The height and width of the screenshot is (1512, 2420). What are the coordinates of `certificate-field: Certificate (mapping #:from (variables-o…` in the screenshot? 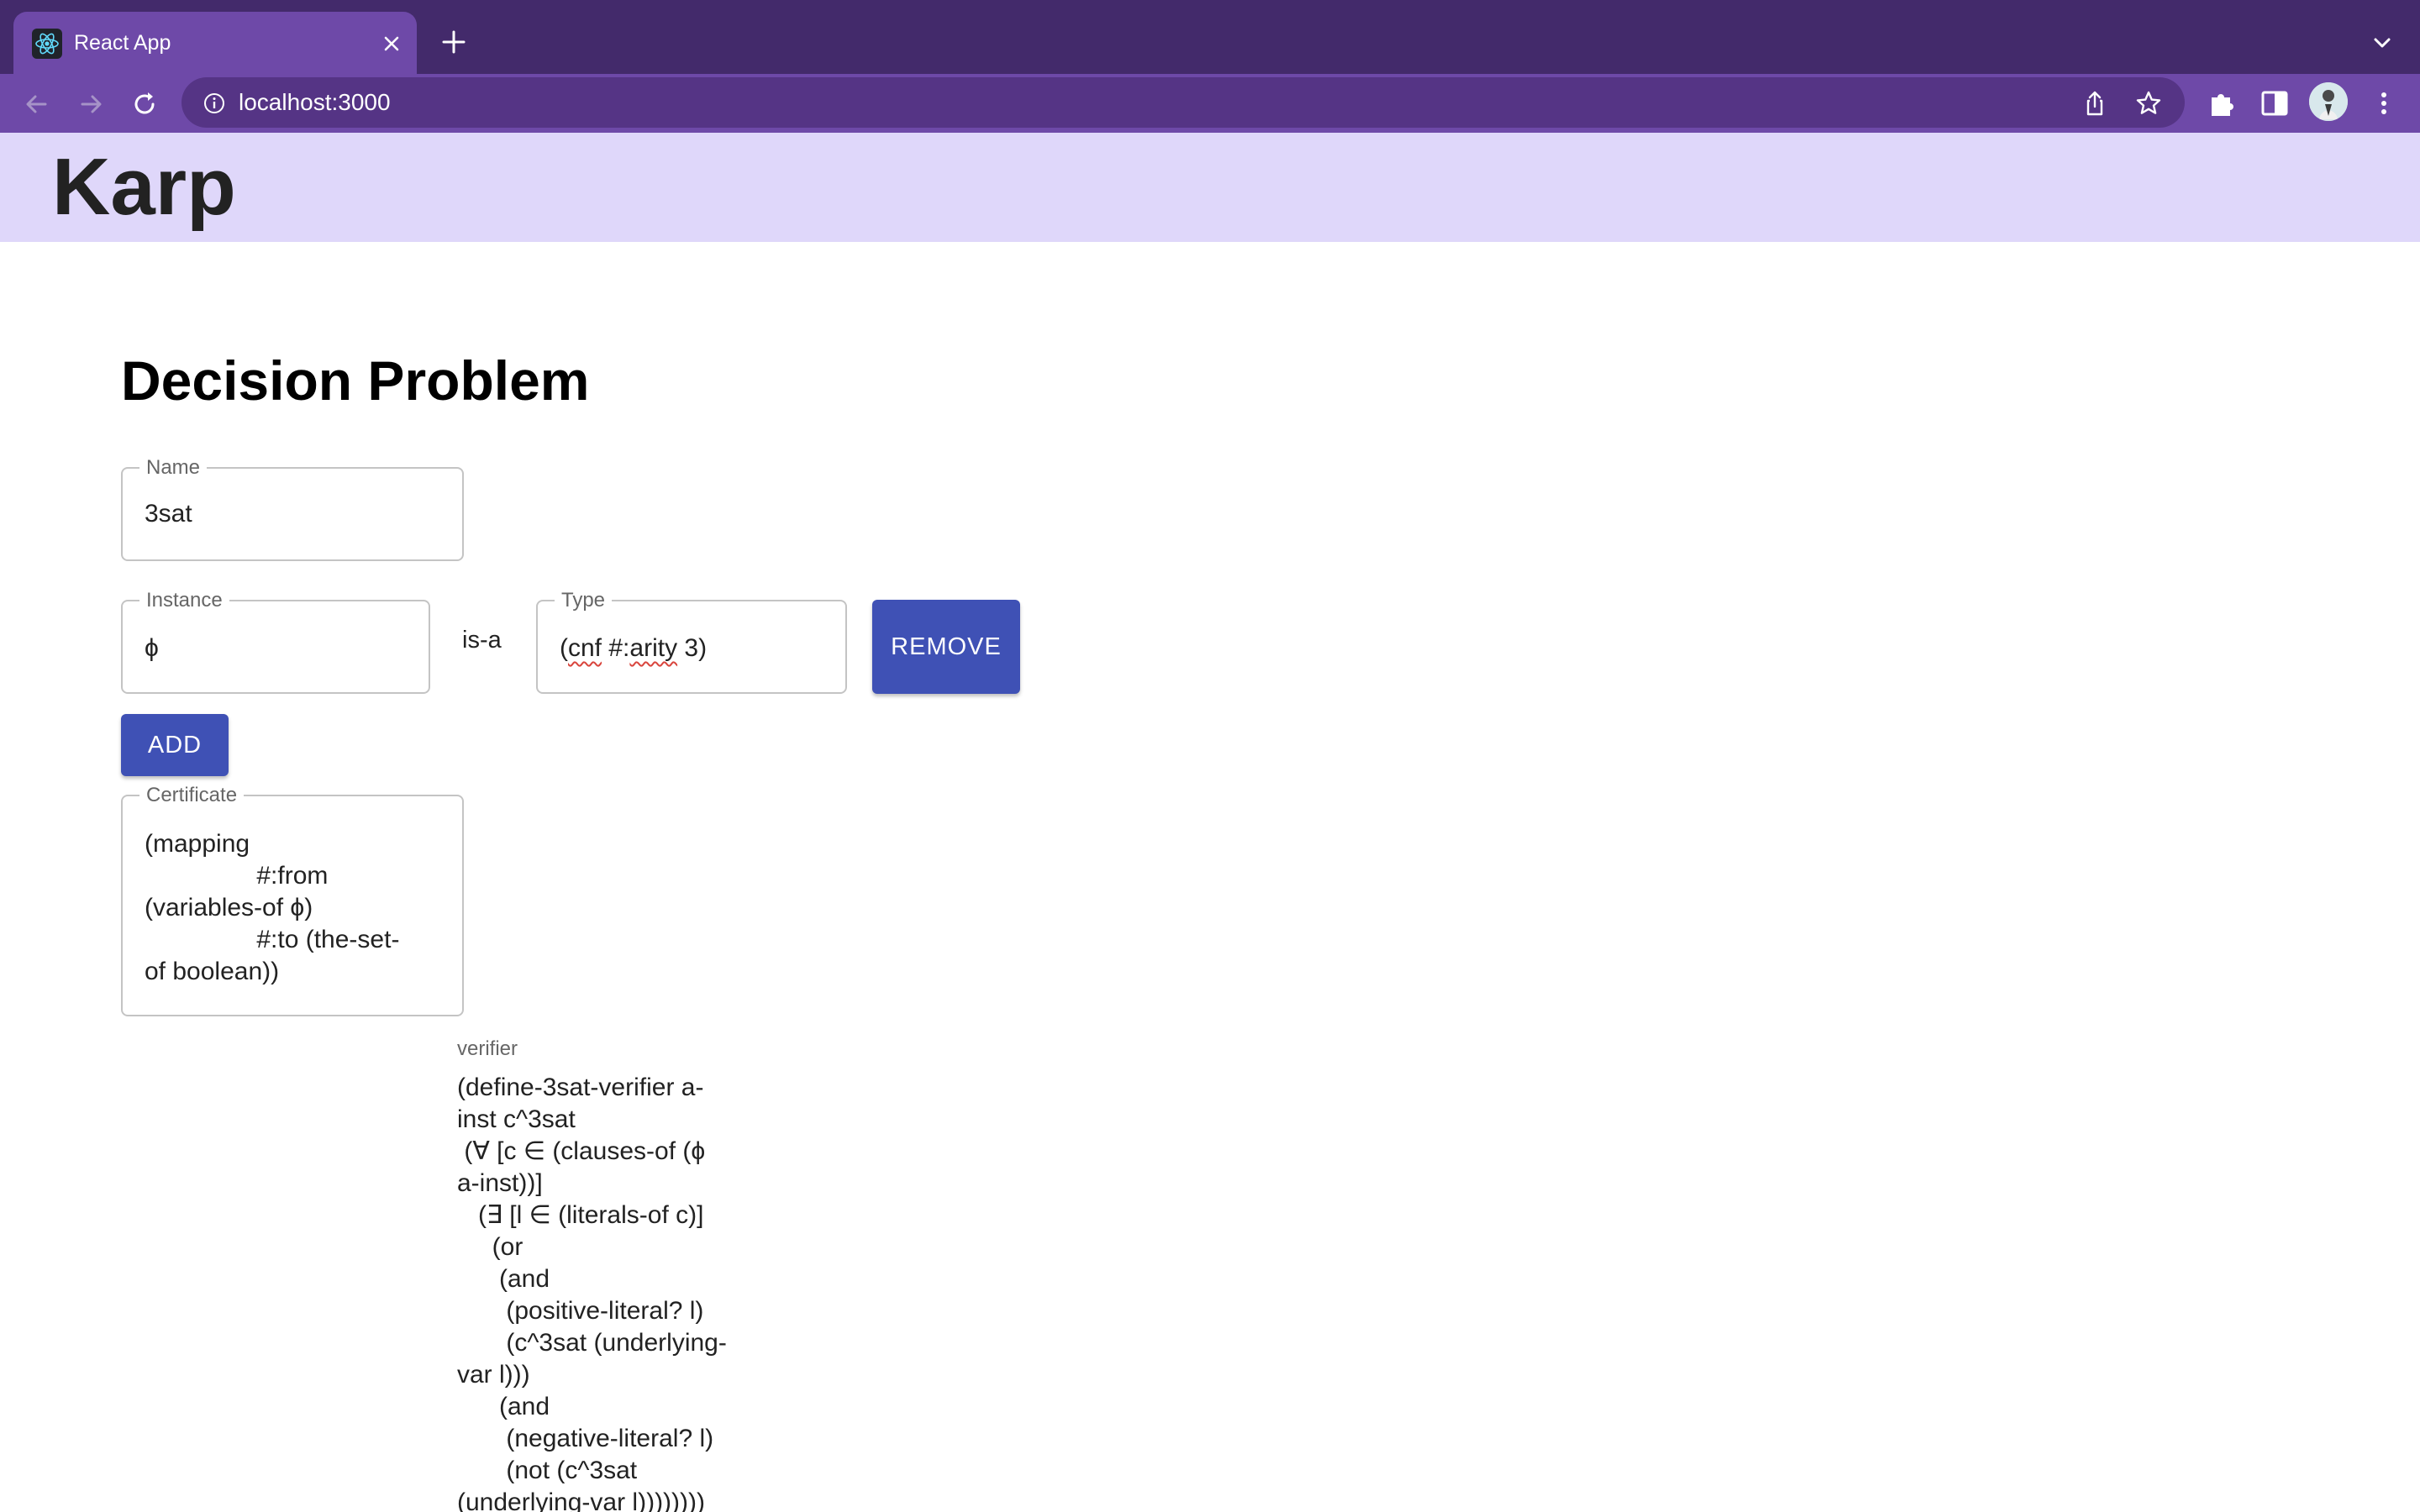 It's located at (292, 899).